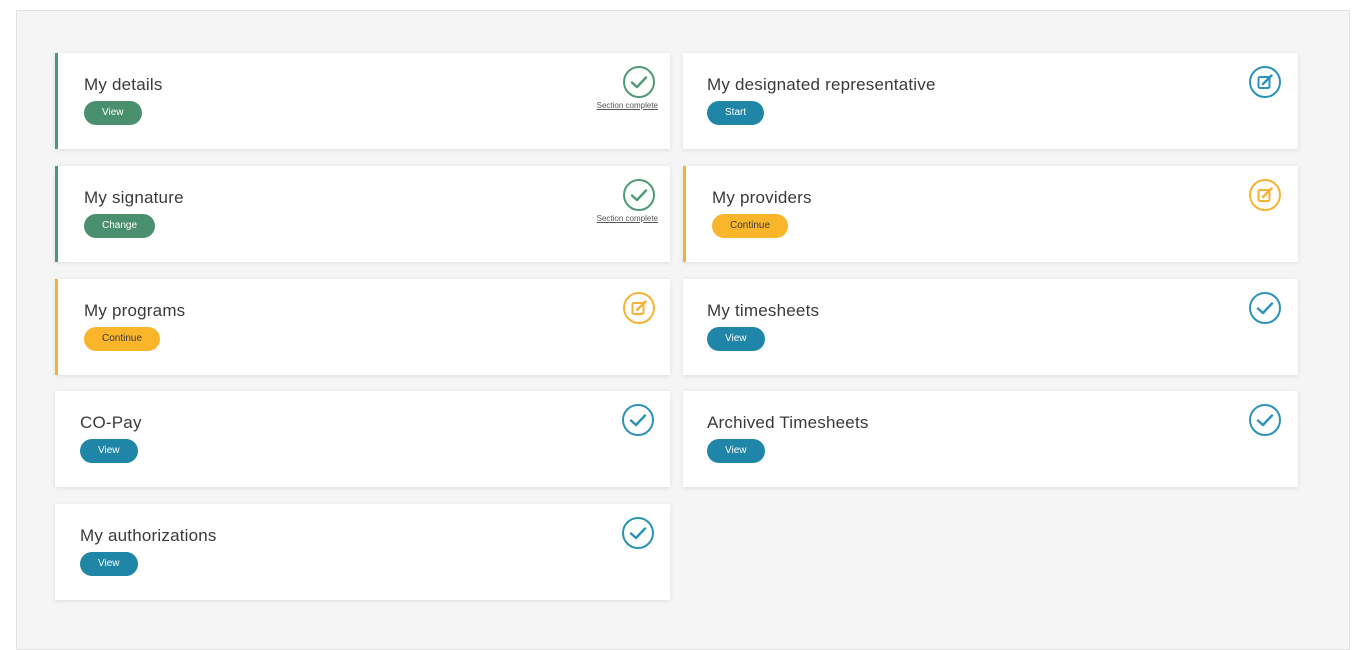 Image resolution: width=1357 pixels, height=650 pixels. What do you see at coordinates (362, 214) in the screenshot?
I see `card-my-signature: My signature Change Section complete` at bounding box center [362, 214].